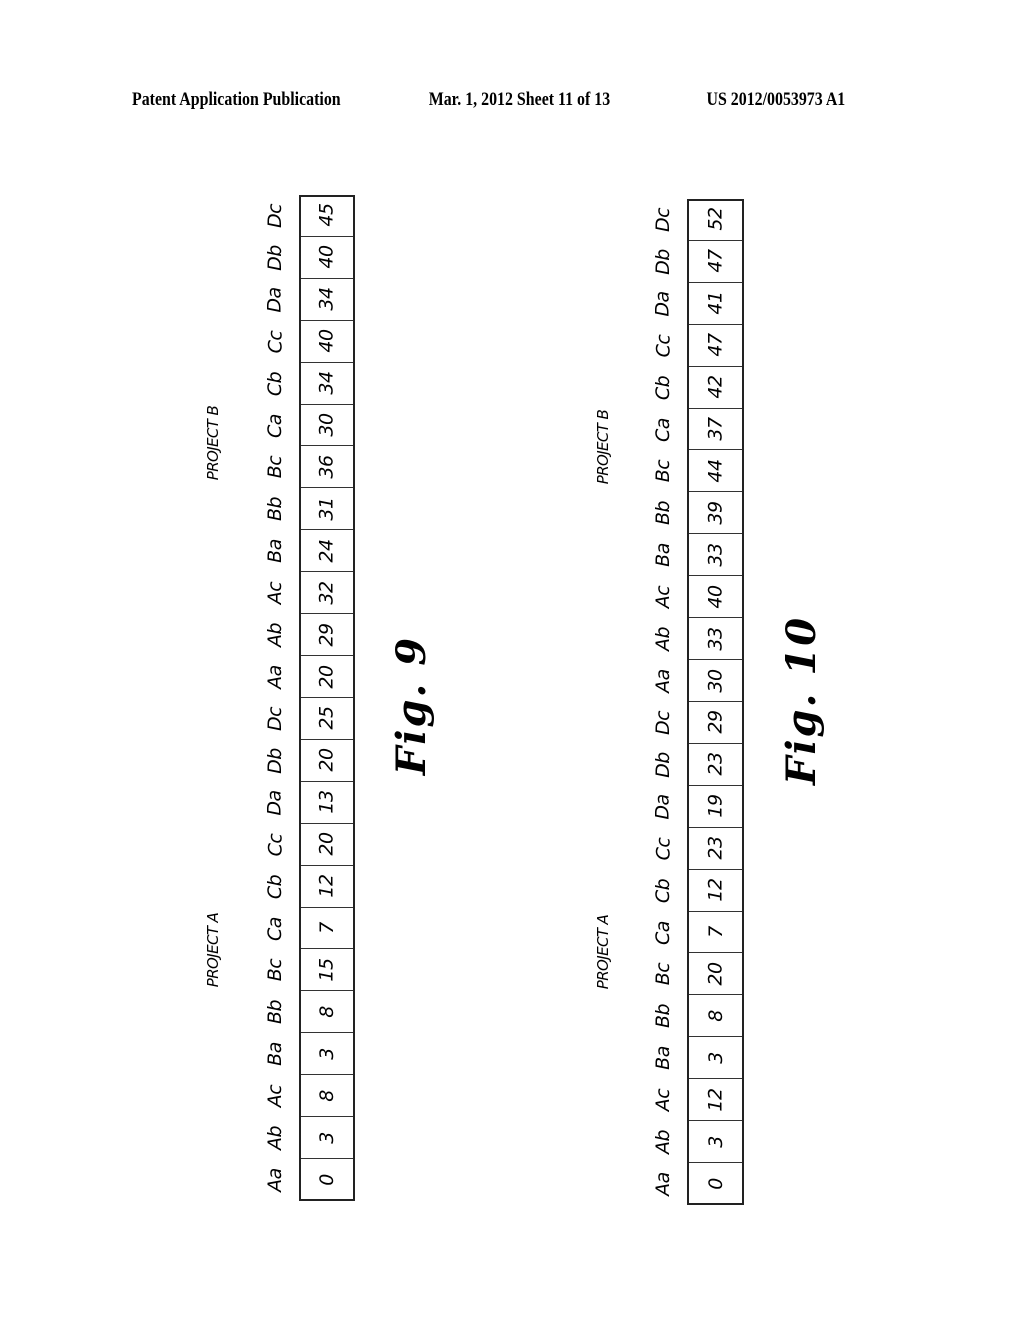 Image resolution: width=1024 pixels, height=1320 pixels. Describe the element at coordinates (327, 551) in the screenshot. I see `value-cell: 24` at that location.